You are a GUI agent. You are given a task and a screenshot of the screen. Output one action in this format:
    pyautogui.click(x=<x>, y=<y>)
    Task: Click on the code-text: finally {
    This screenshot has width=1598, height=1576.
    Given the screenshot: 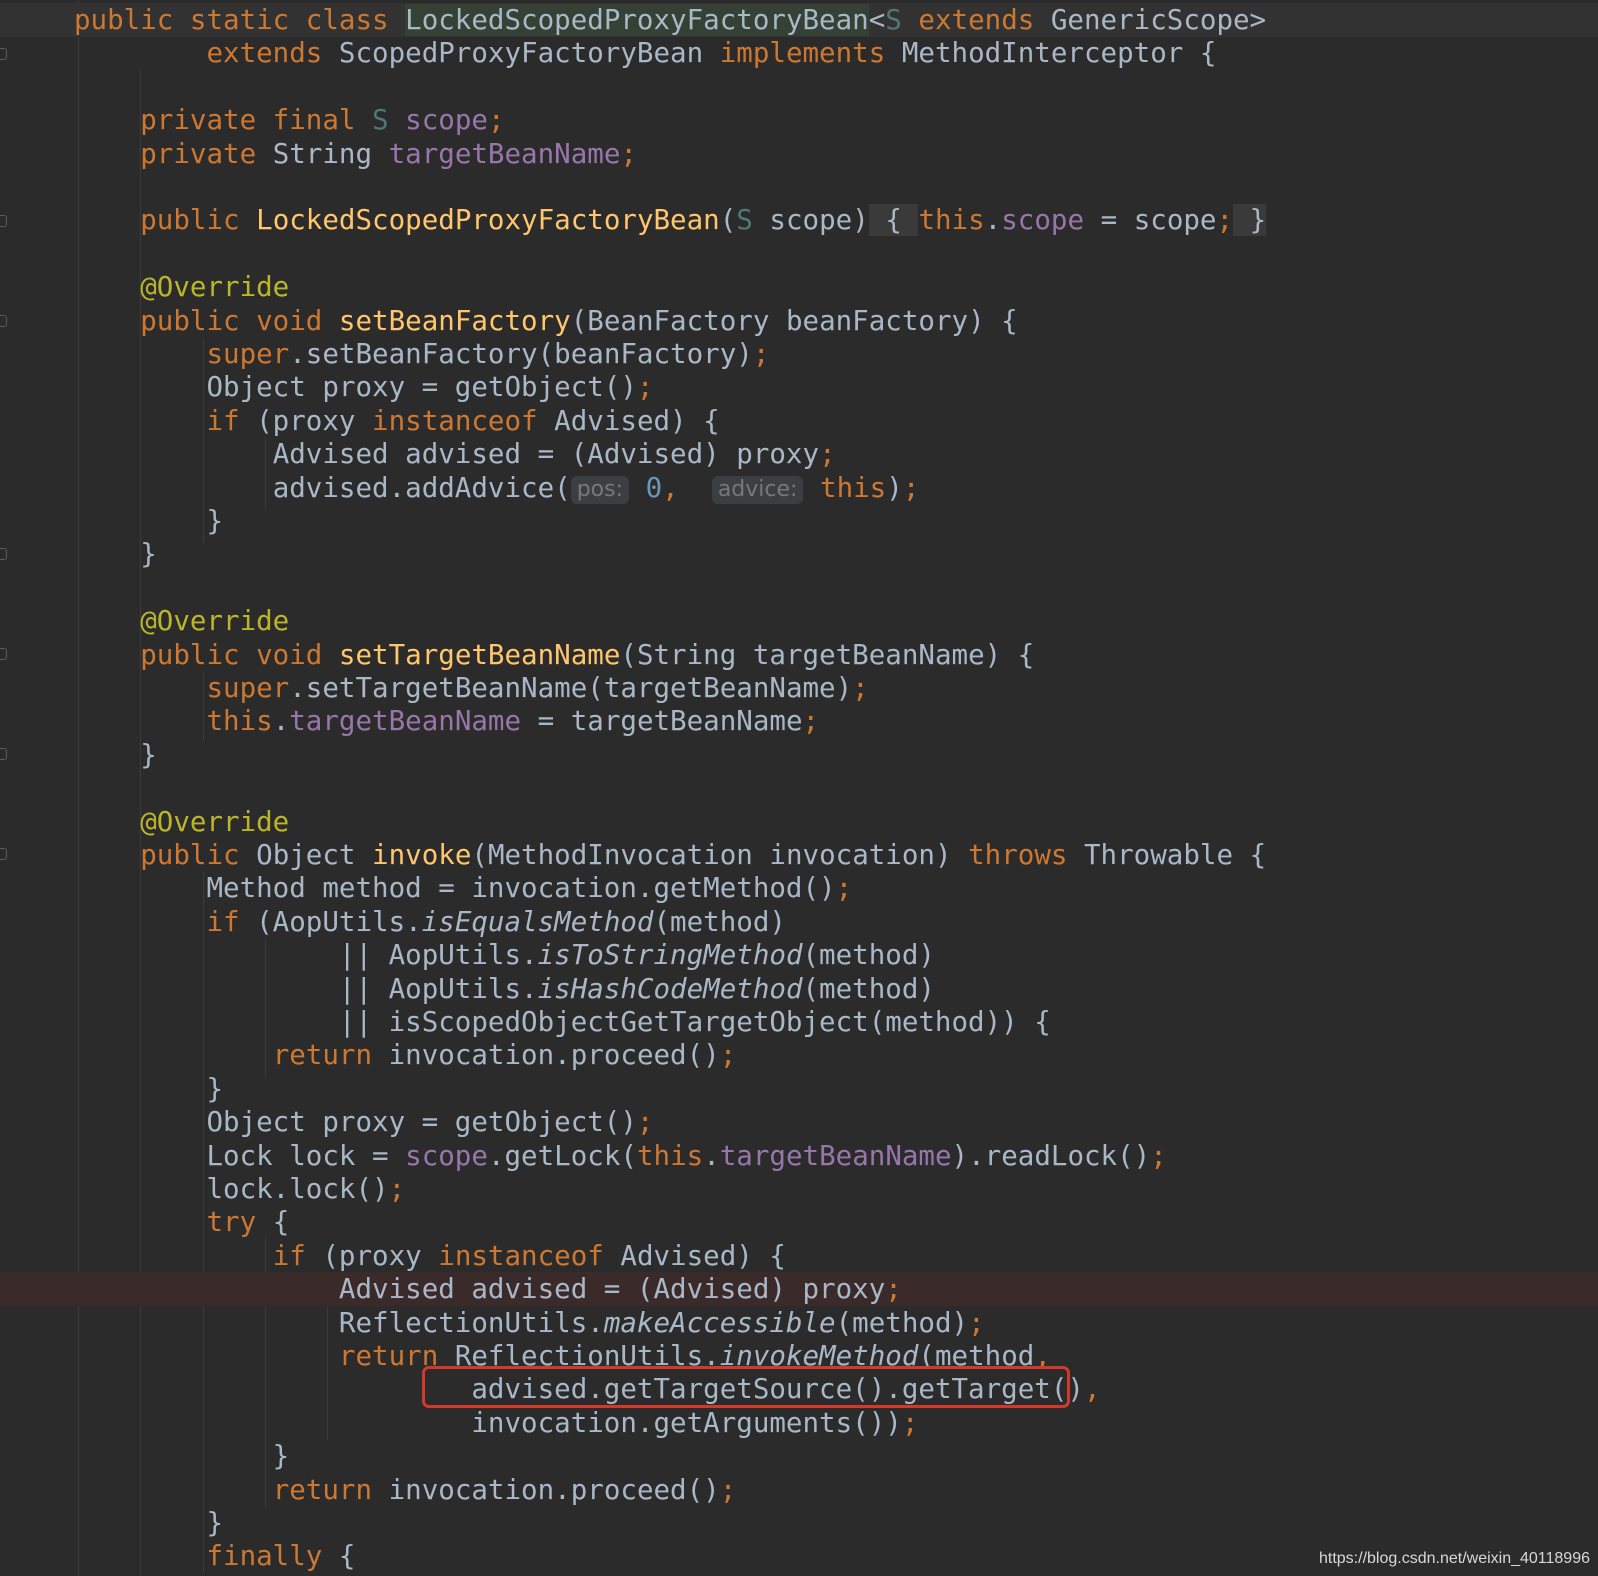 What is the action you would take?
    pyautogui.click(x=214, y=1556)
    